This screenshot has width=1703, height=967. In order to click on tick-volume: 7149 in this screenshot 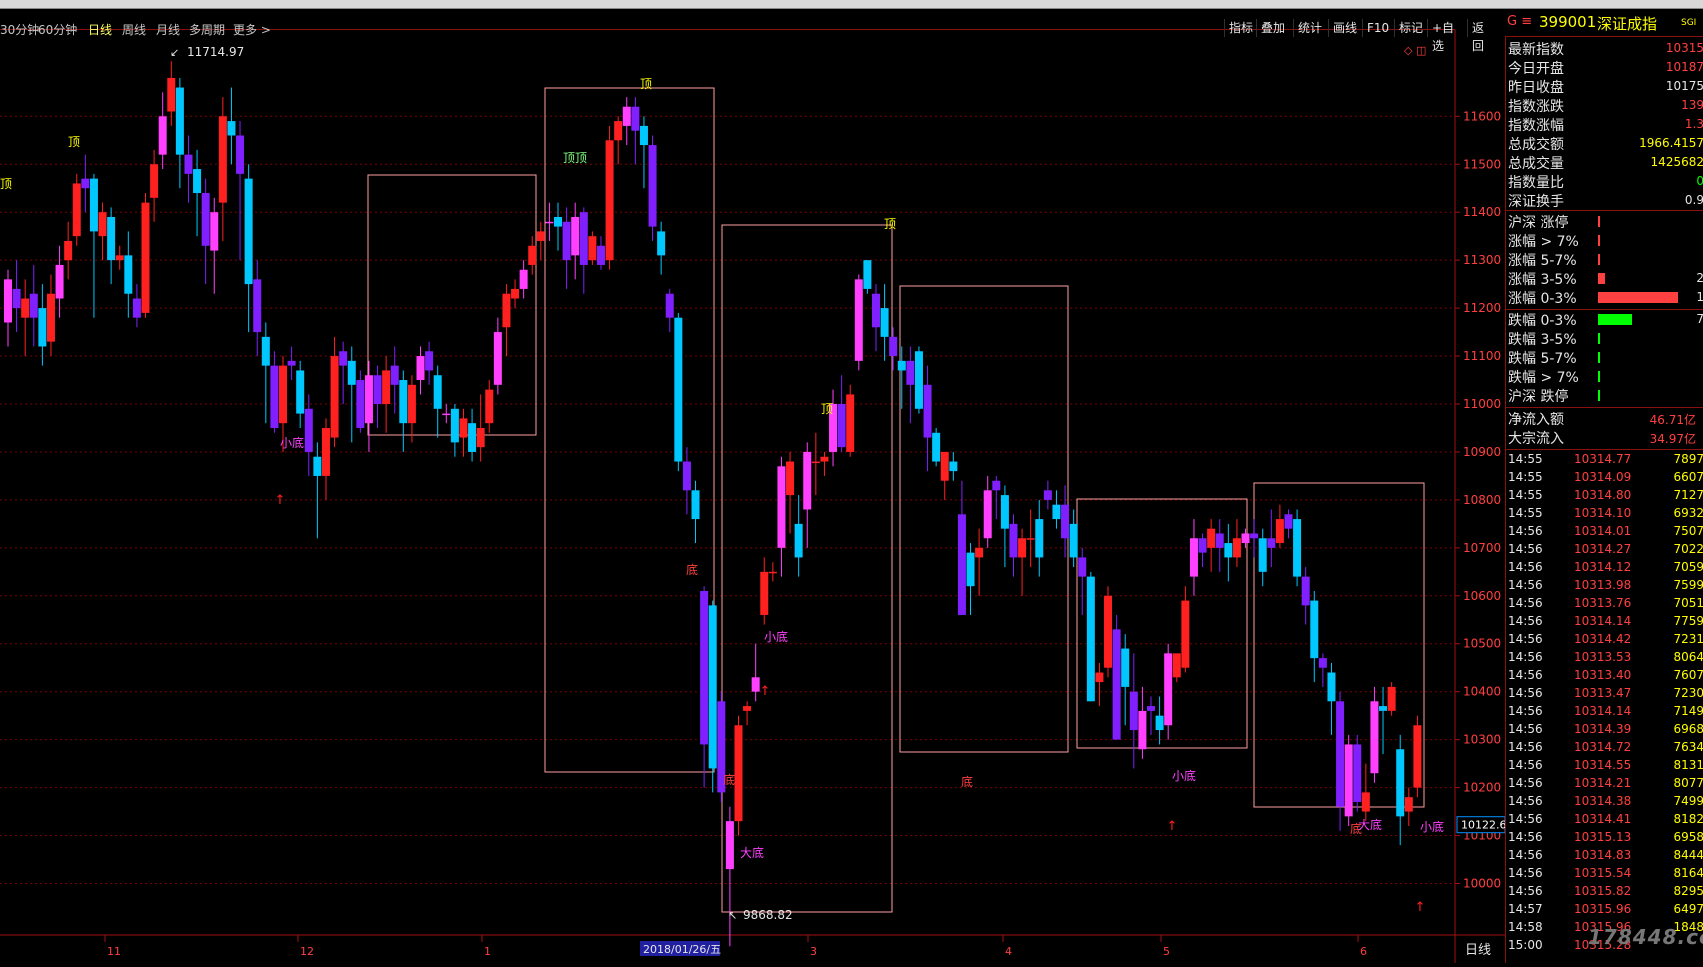, I will do `click(1688, 711)`.